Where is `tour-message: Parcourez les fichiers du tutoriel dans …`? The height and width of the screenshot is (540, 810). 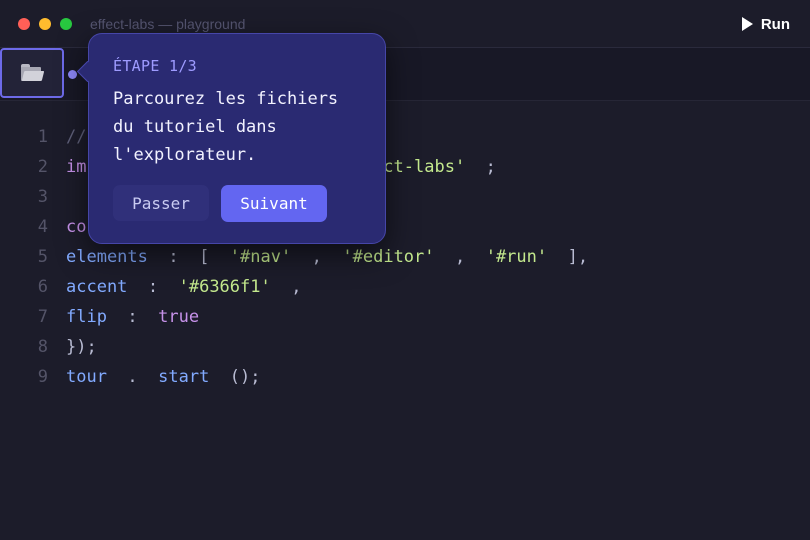
tour-message: Parcourez les fichiers du tutoriel dans … is located at coordinates (244, 127).